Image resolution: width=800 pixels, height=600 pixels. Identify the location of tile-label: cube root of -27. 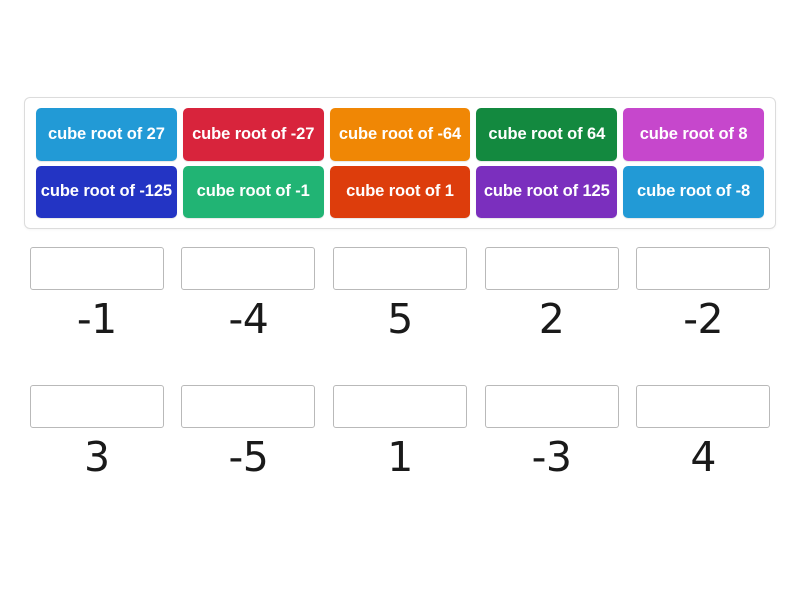
(253, 133).